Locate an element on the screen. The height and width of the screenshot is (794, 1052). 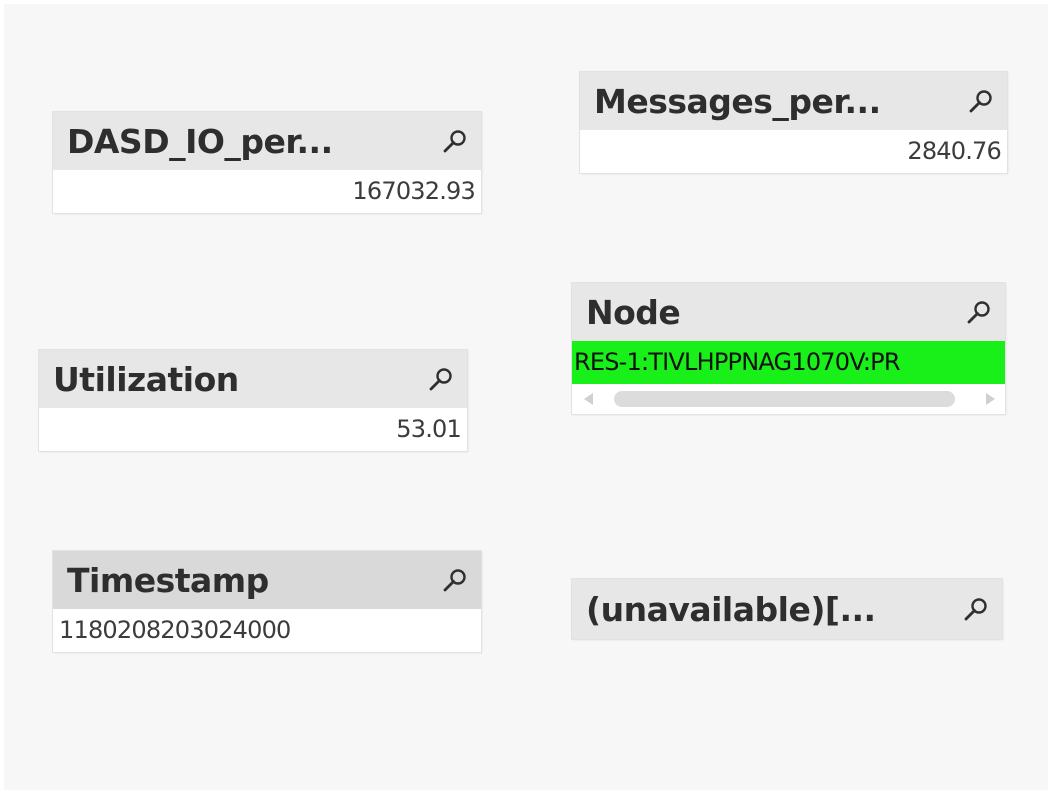
listbox-utilization: Utilization 53.01 is located at coordinates (253, 400).